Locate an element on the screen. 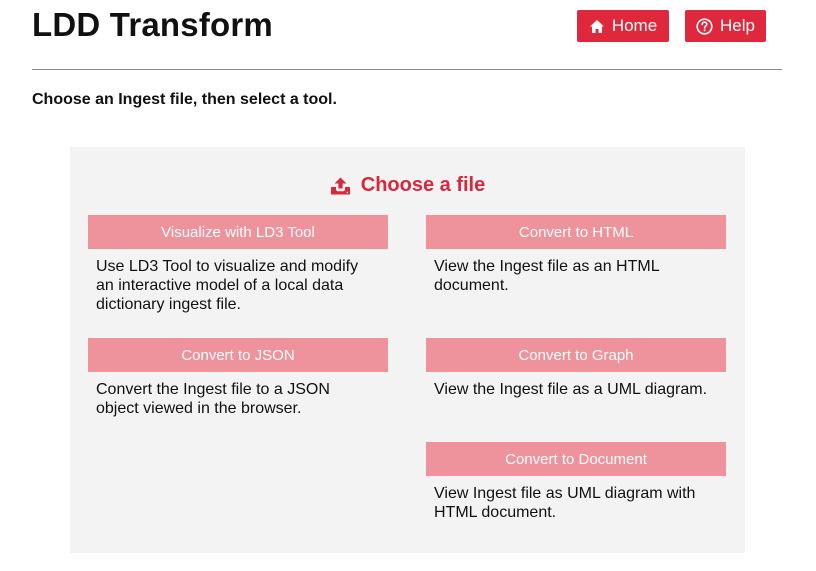  home-icon is located at coordinates (596, 26).